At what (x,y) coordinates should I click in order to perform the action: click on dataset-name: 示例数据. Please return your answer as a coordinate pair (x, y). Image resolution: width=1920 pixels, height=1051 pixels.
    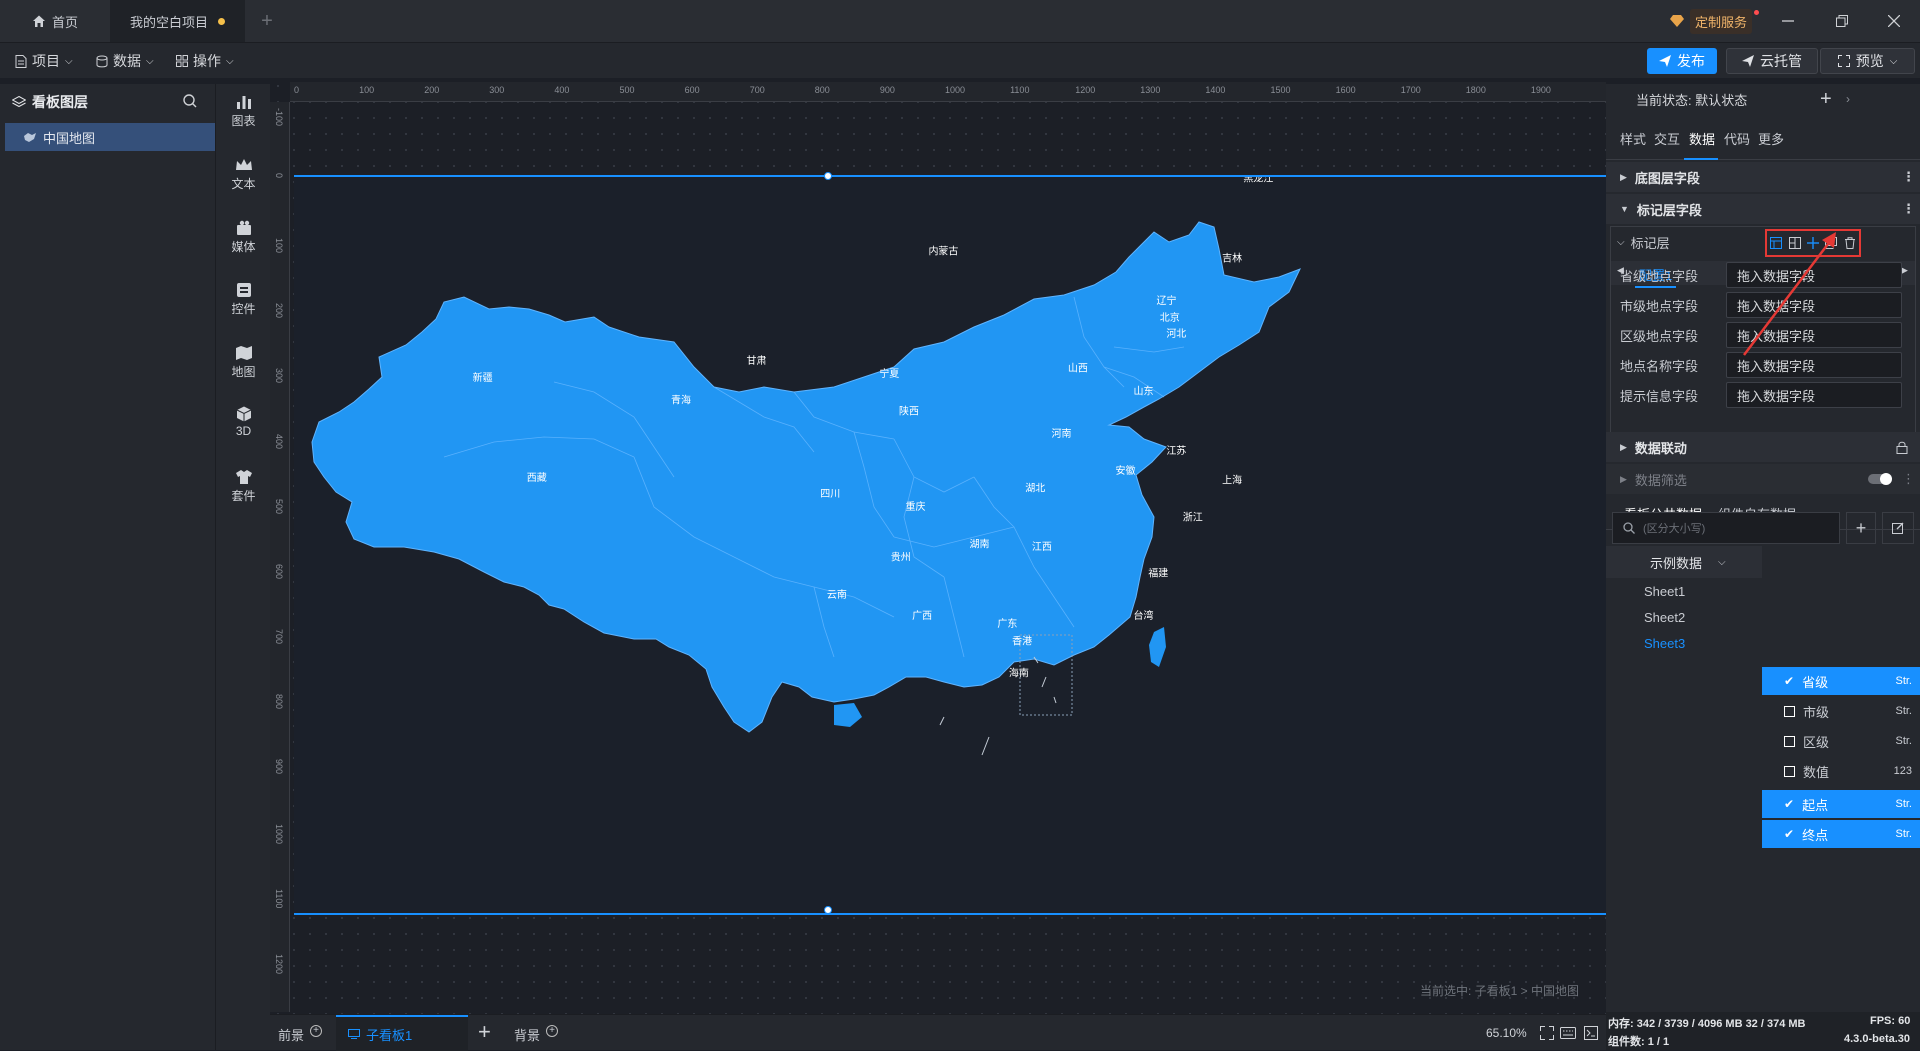
    Looking at the image, I should click on (1676, 563).